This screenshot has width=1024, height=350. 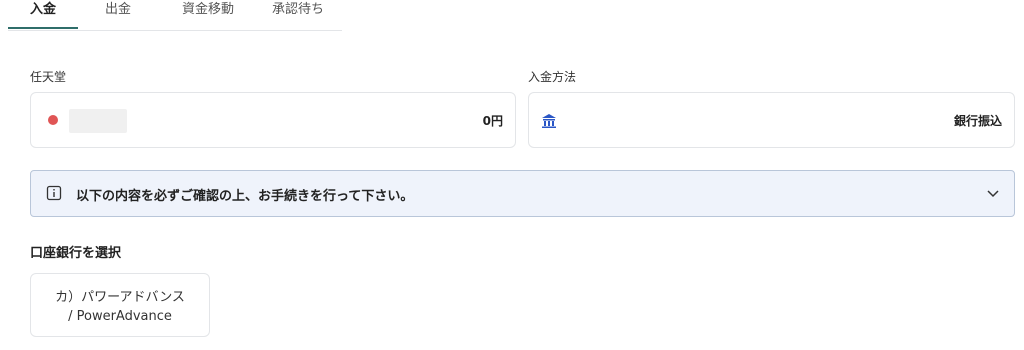 What do you see at coordinates (120, 316) in the screenshot?
I see `bank-option-name-en: / PowerAdvance` at bounding box center [120, 316].